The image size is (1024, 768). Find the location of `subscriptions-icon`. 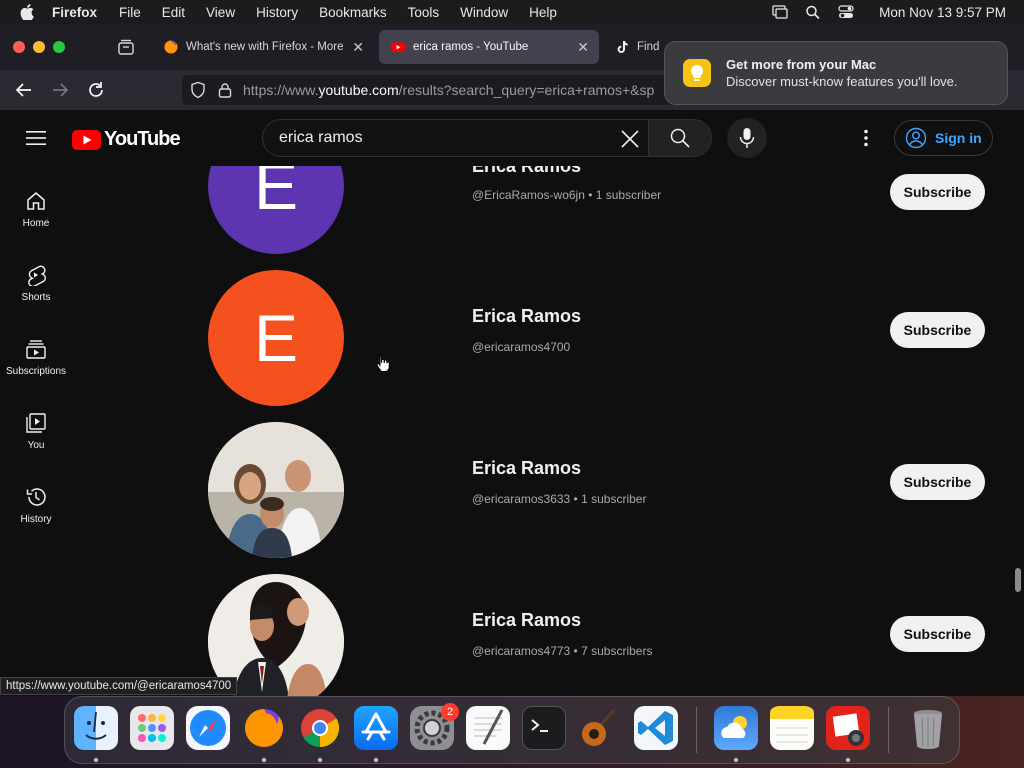

subscriptions-icon is located at coordinates (36, 349).